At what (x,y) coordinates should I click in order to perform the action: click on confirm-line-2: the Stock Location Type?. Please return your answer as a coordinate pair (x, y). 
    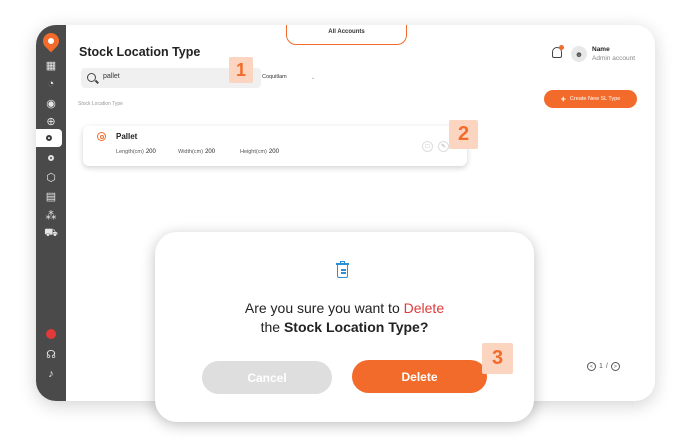
    Looking at the image, I should click on (344, 327).